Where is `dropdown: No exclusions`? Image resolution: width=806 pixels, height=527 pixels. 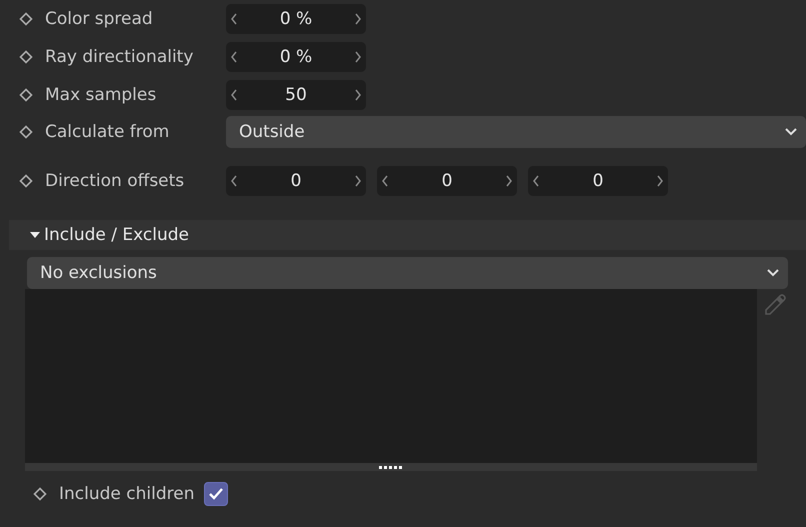 dropdown: No exclusions is located at coordinates (407, 273).